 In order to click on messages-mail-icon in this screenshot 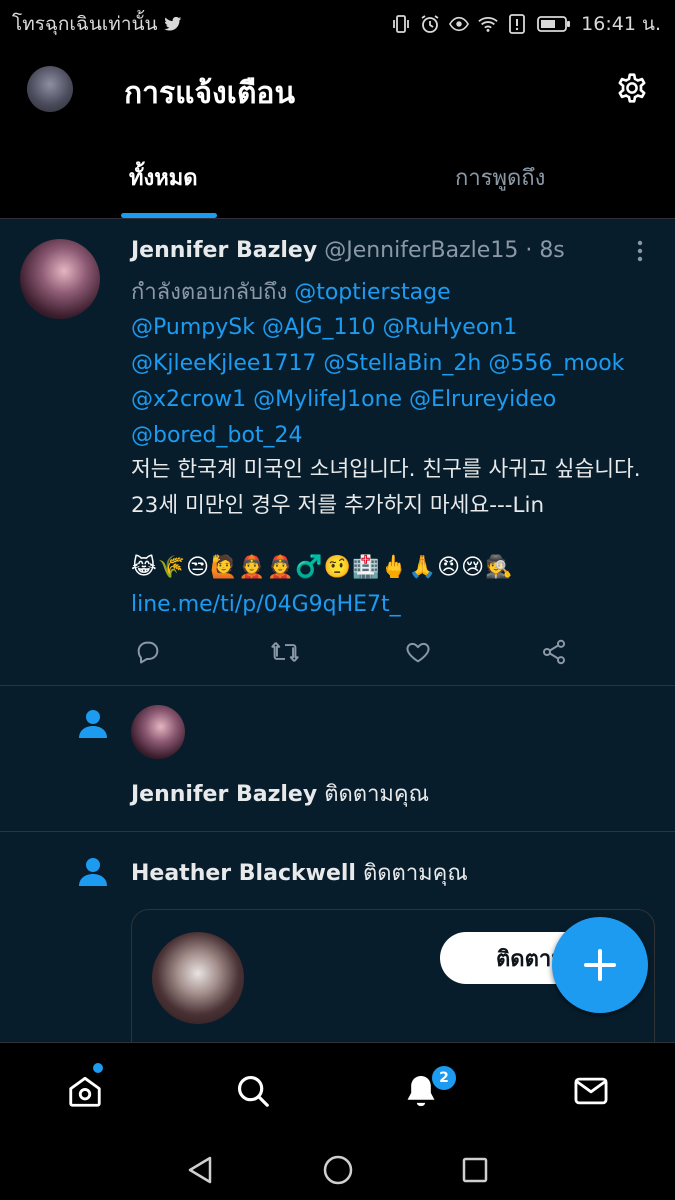, I will do `click(591, 1091)`.